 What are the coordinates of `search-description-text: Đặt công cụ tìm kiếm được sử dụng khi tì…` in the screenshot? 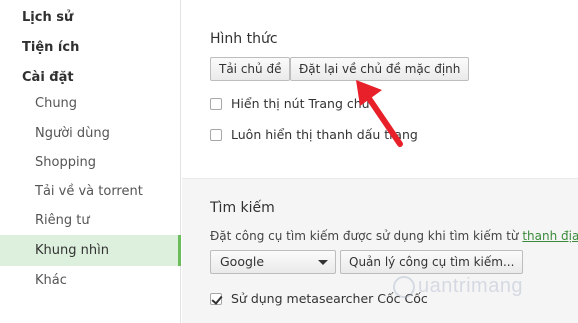 It's located at (364, 236).